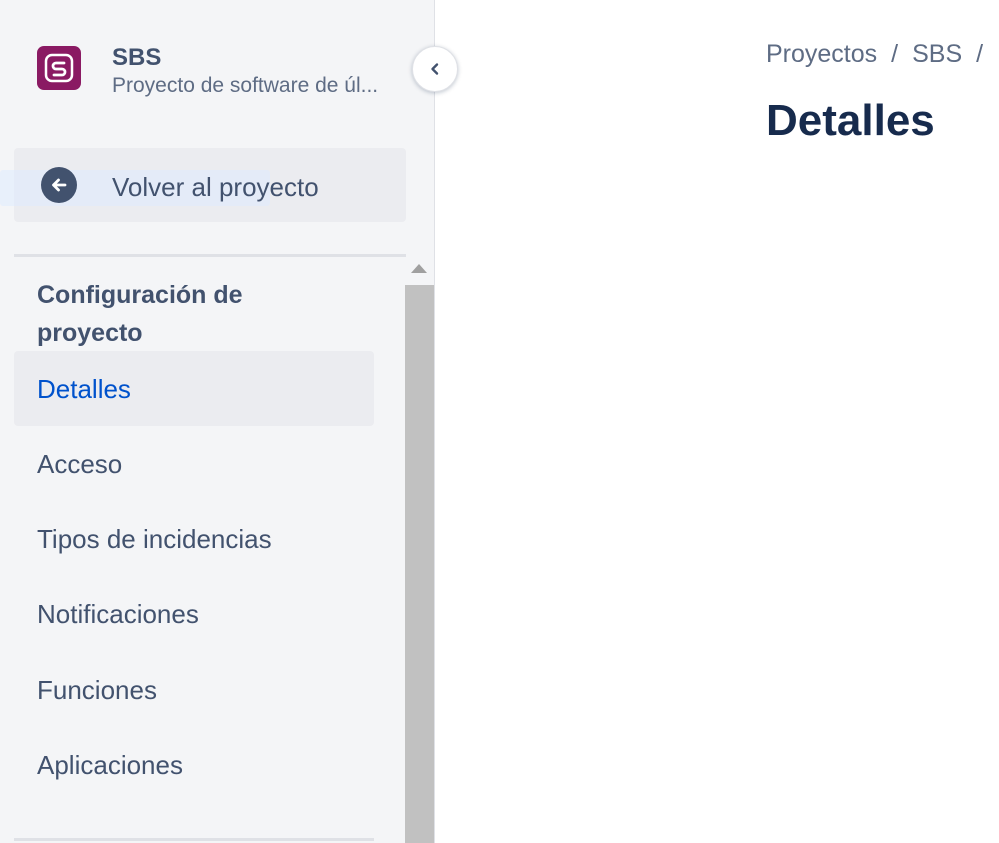 This screenshot has height=843, width=999. What do you see at coordinates (97, 690) in the screenshot?
I see `sidebar-item-label: Funciones` at bounding box center [97, 690].